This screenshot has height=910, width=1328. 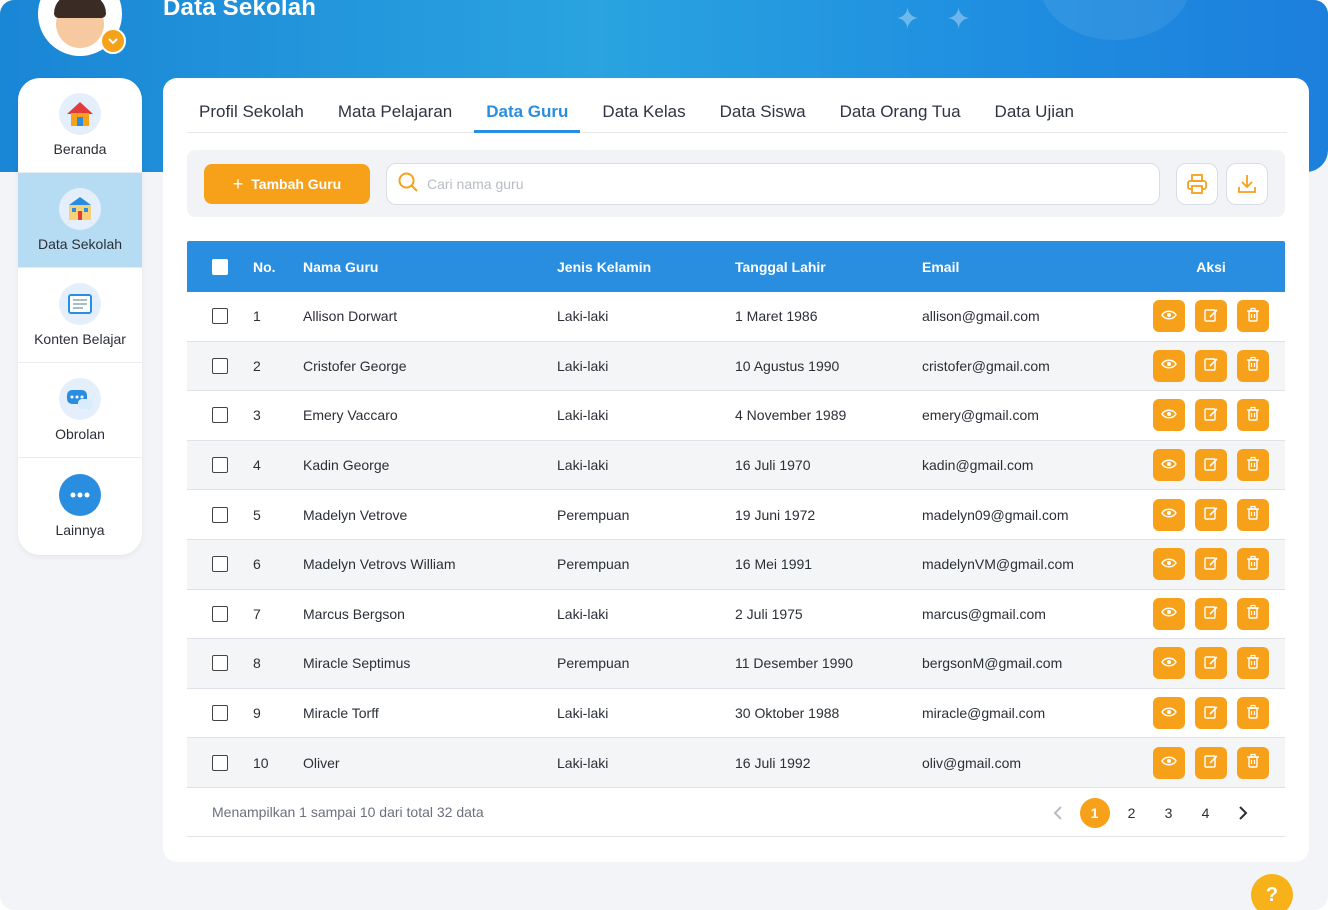 What do you see at coordinates (1197, 184) in the screenshot?
I see `print-button` at bounding box center [1197, 184].